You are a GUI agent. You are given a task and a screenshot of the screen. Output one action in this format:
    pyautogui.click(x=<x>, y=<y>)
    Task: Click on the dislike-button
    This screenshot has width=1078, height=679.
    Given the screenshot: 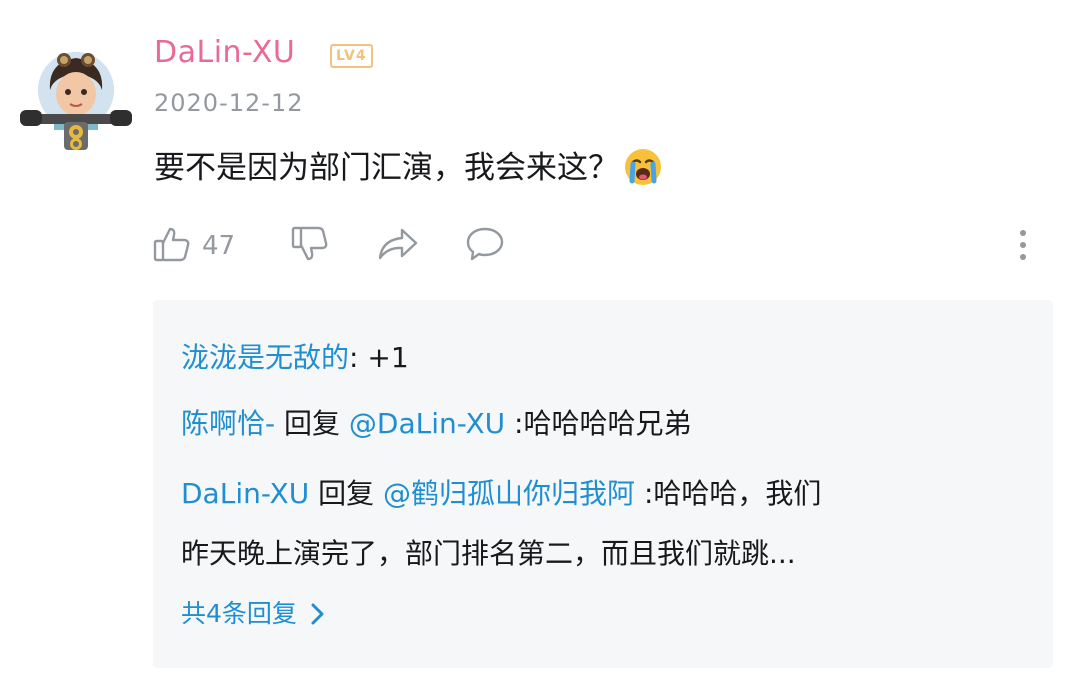 What is the action you would take?
    pyautogui.click(x=310, y=246)
    